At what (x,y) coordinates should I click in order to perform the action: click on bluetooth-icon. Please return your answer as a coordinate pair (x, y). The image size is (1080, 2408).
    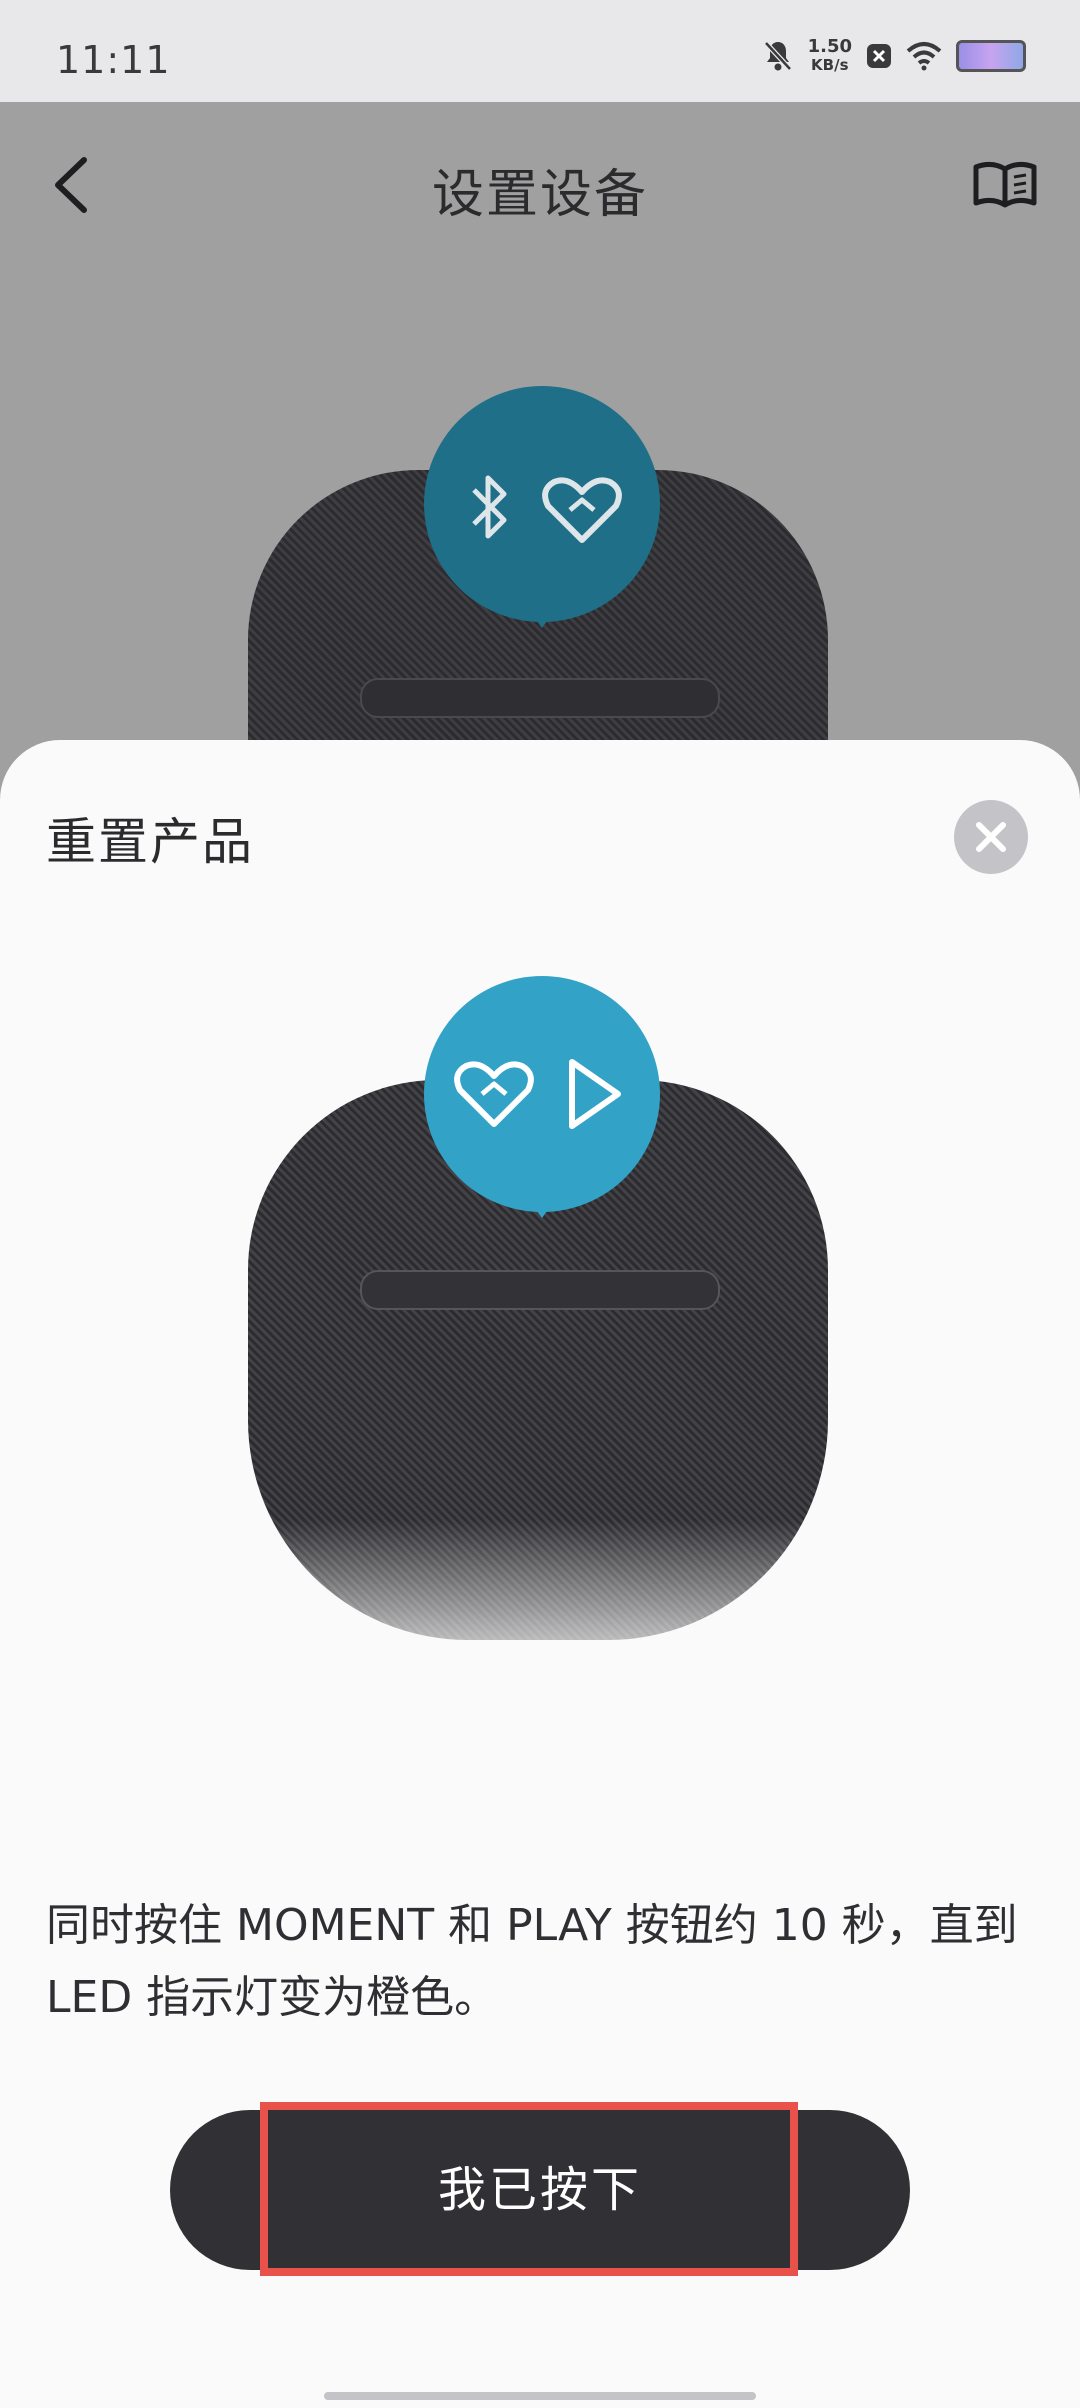
    Looking at the image, I should click on (489, 507).